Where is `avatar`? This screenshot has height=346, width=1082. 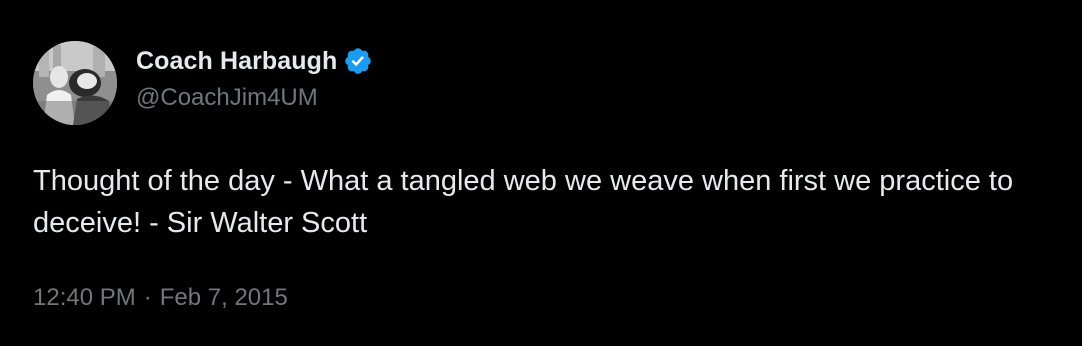 avatar is located at coordinates (75, 83).